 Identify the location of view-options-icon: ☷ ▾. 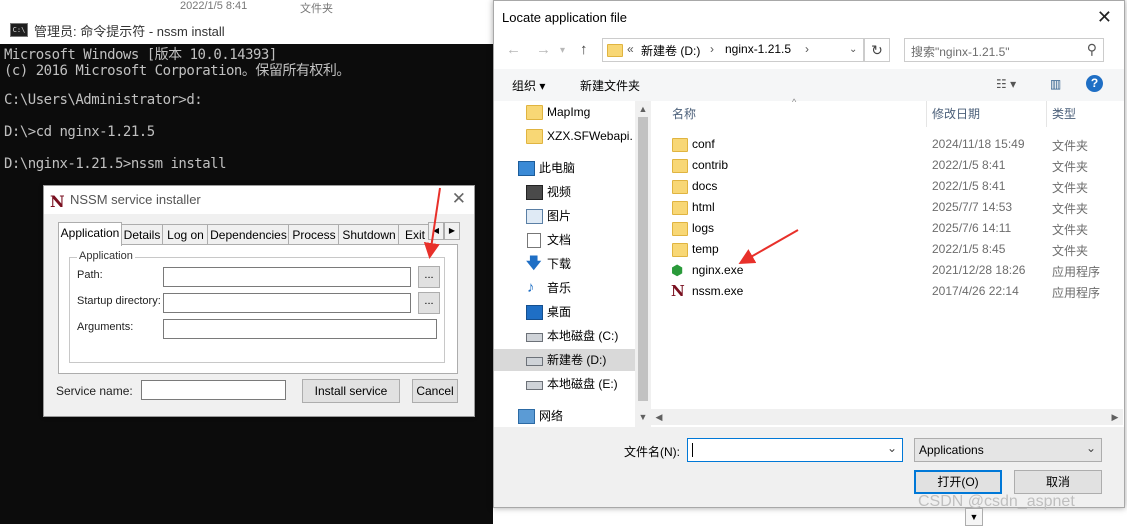
(1006, 84).